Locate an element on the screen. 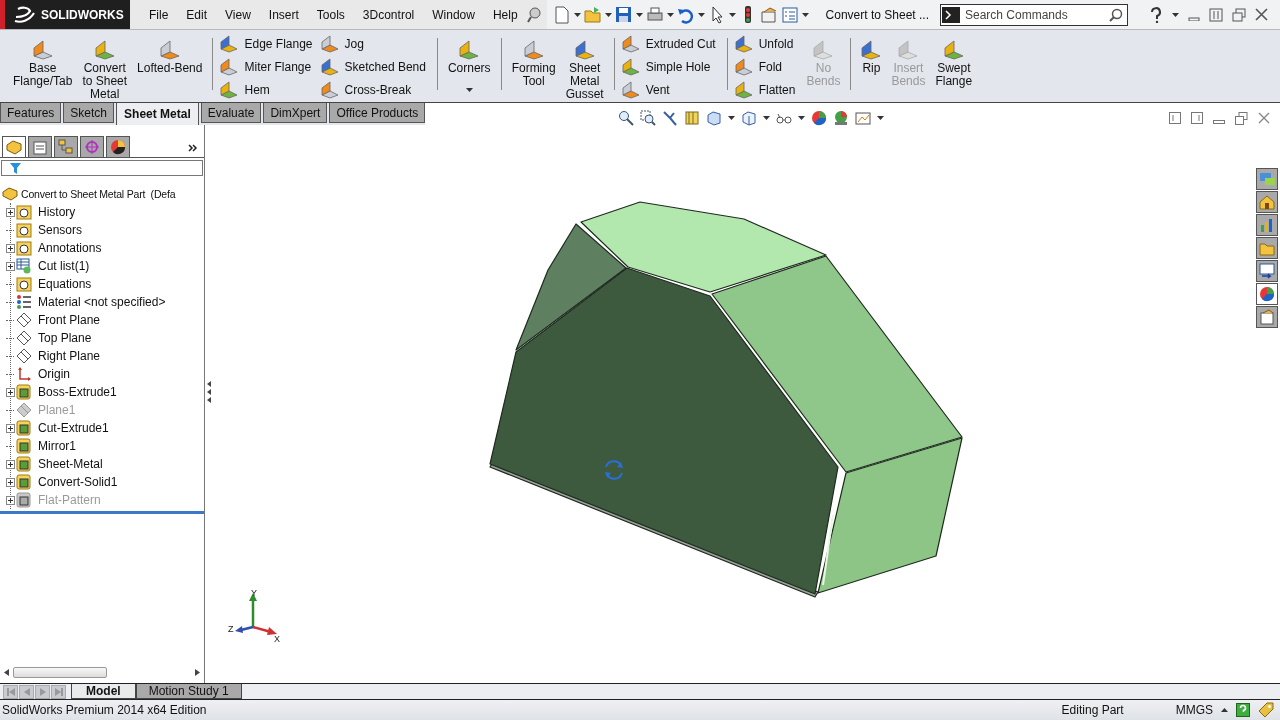 The width and height of the screenshot is (1280, 720). previous-button is located at coordinates (26, 691).